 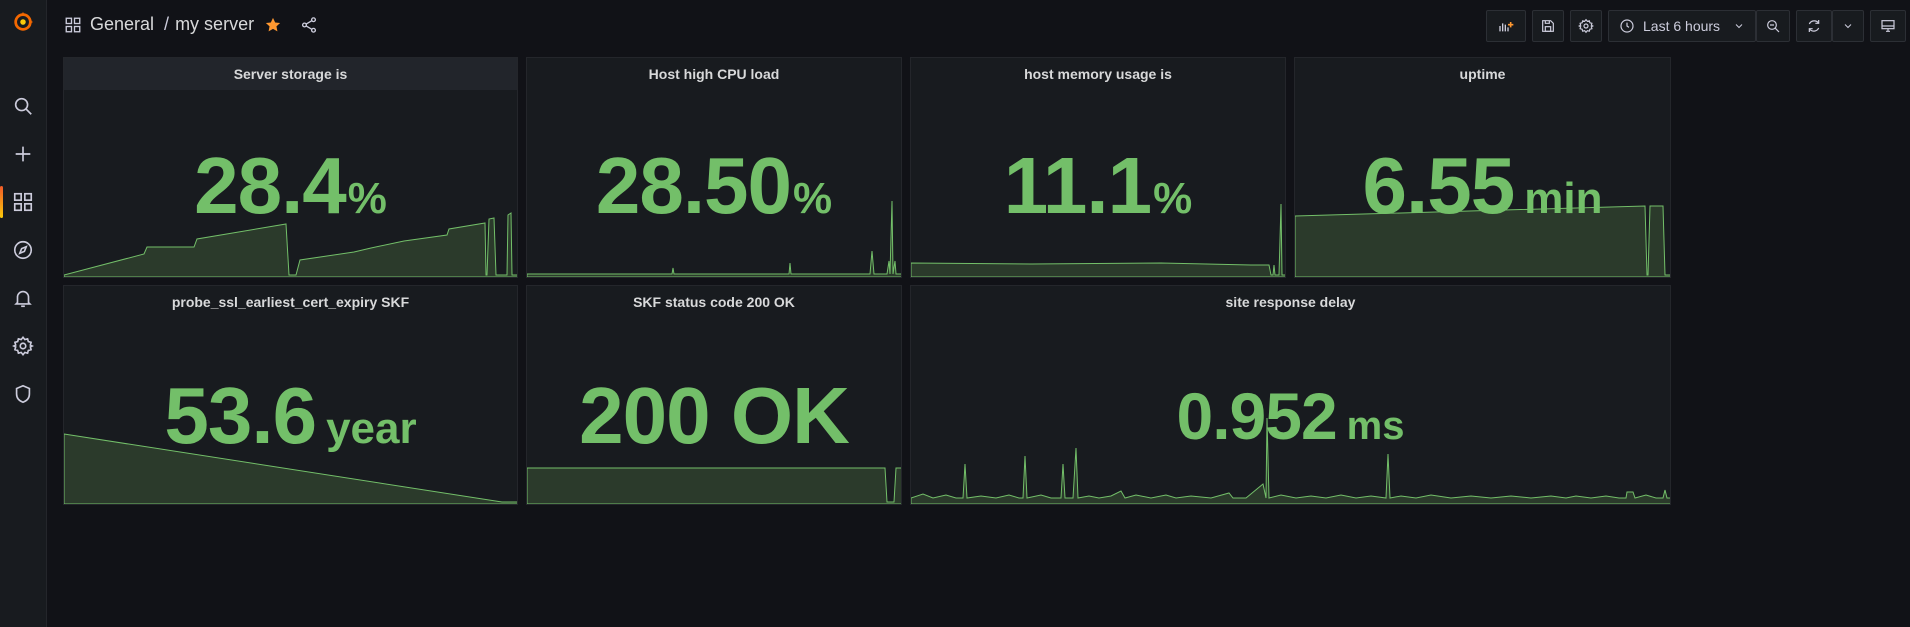 What do you see at coordinates (23, 202) in the screenshot?
I see `dashboards-icon` at bounding box center [23, 202].